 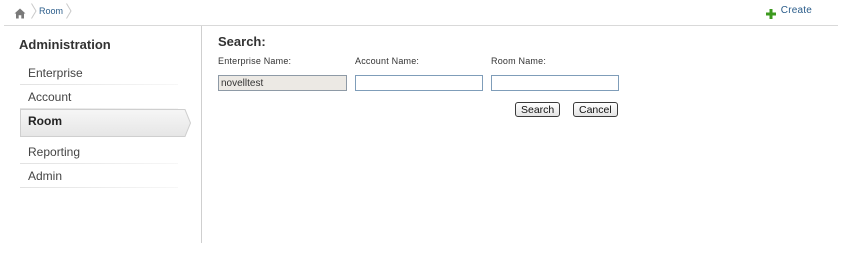 What do you see at coordinates (519, 61) in the screenshot?
I see `room-name-label: Room Name:` at bounding box center [519, 61].